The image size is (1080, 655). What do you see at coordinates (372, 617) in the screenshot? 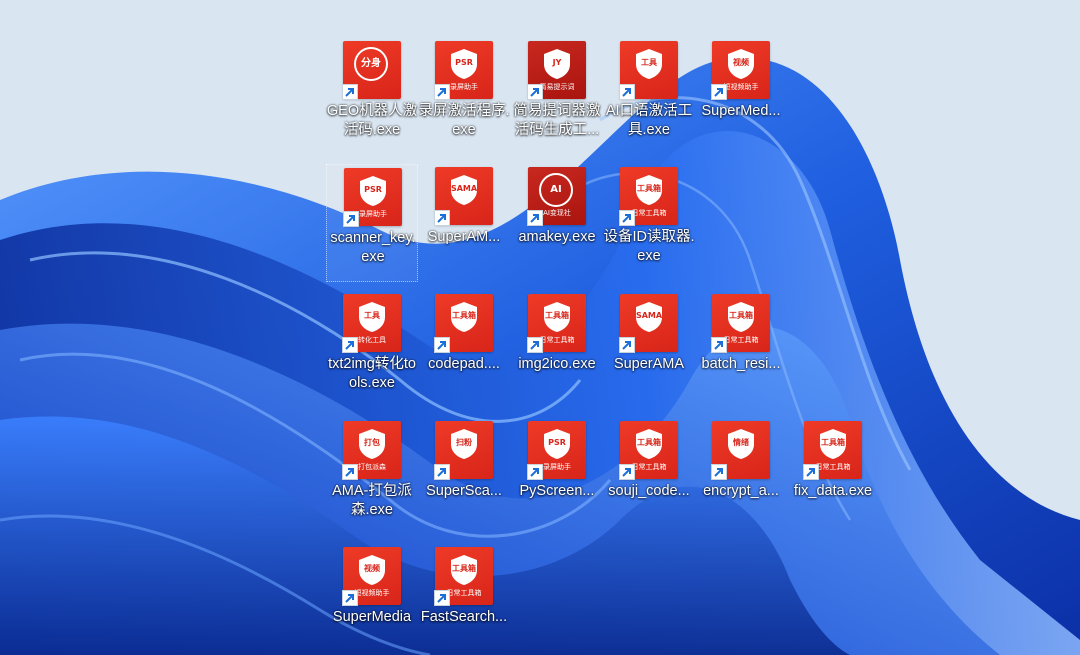
I see `desktop-shortcut-label: SuperMedia` at bounding box center [372, 617].